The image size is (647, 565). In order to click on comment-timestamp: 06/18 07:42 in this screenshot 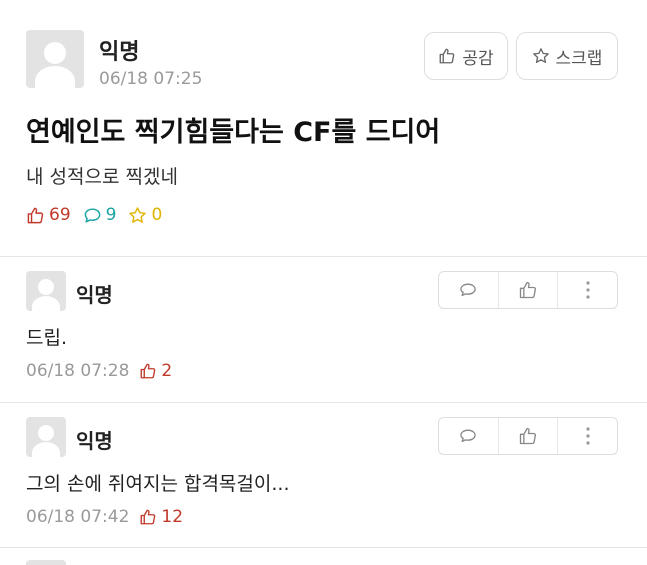, I will do `click(78, 517)`.